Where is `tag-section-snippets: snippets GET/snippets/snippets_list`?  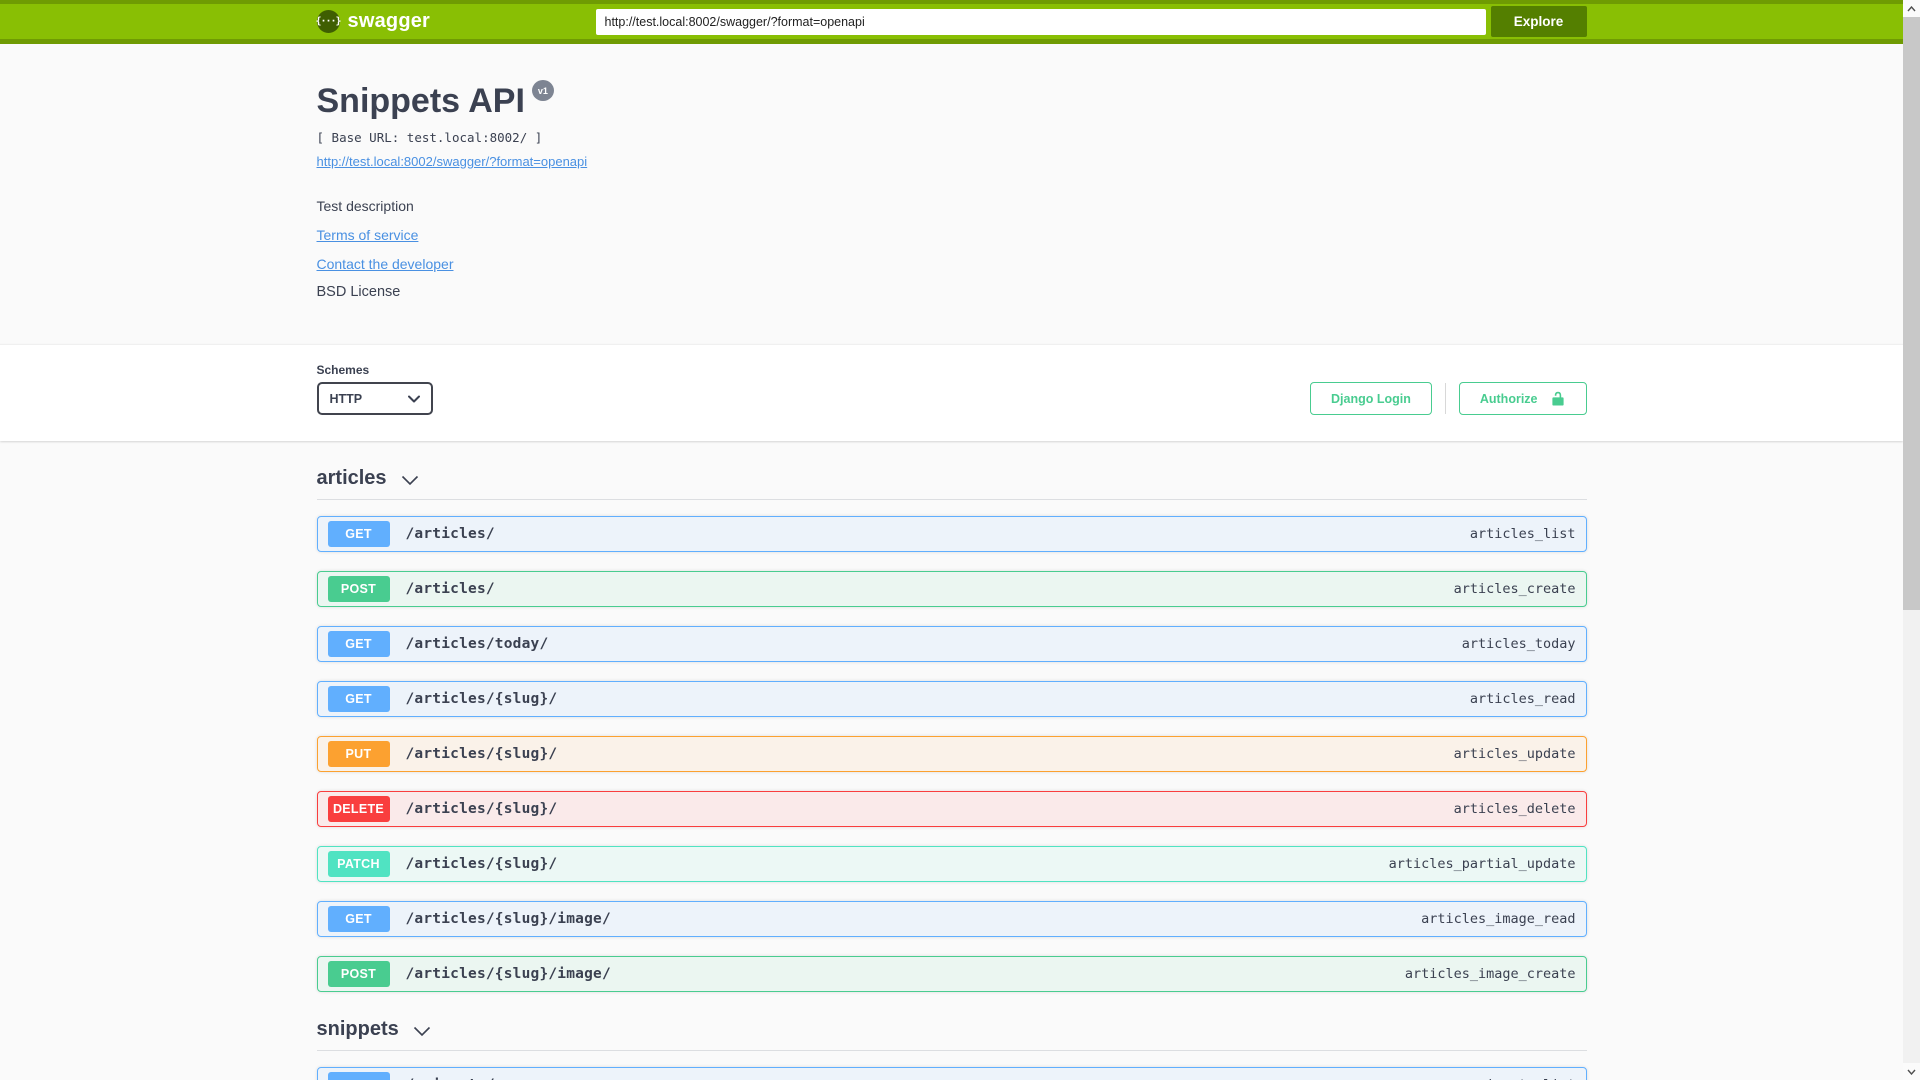 tag-section-snippets: snippets GET/snippets/snippets_list is located at coordinates (951, 1049).